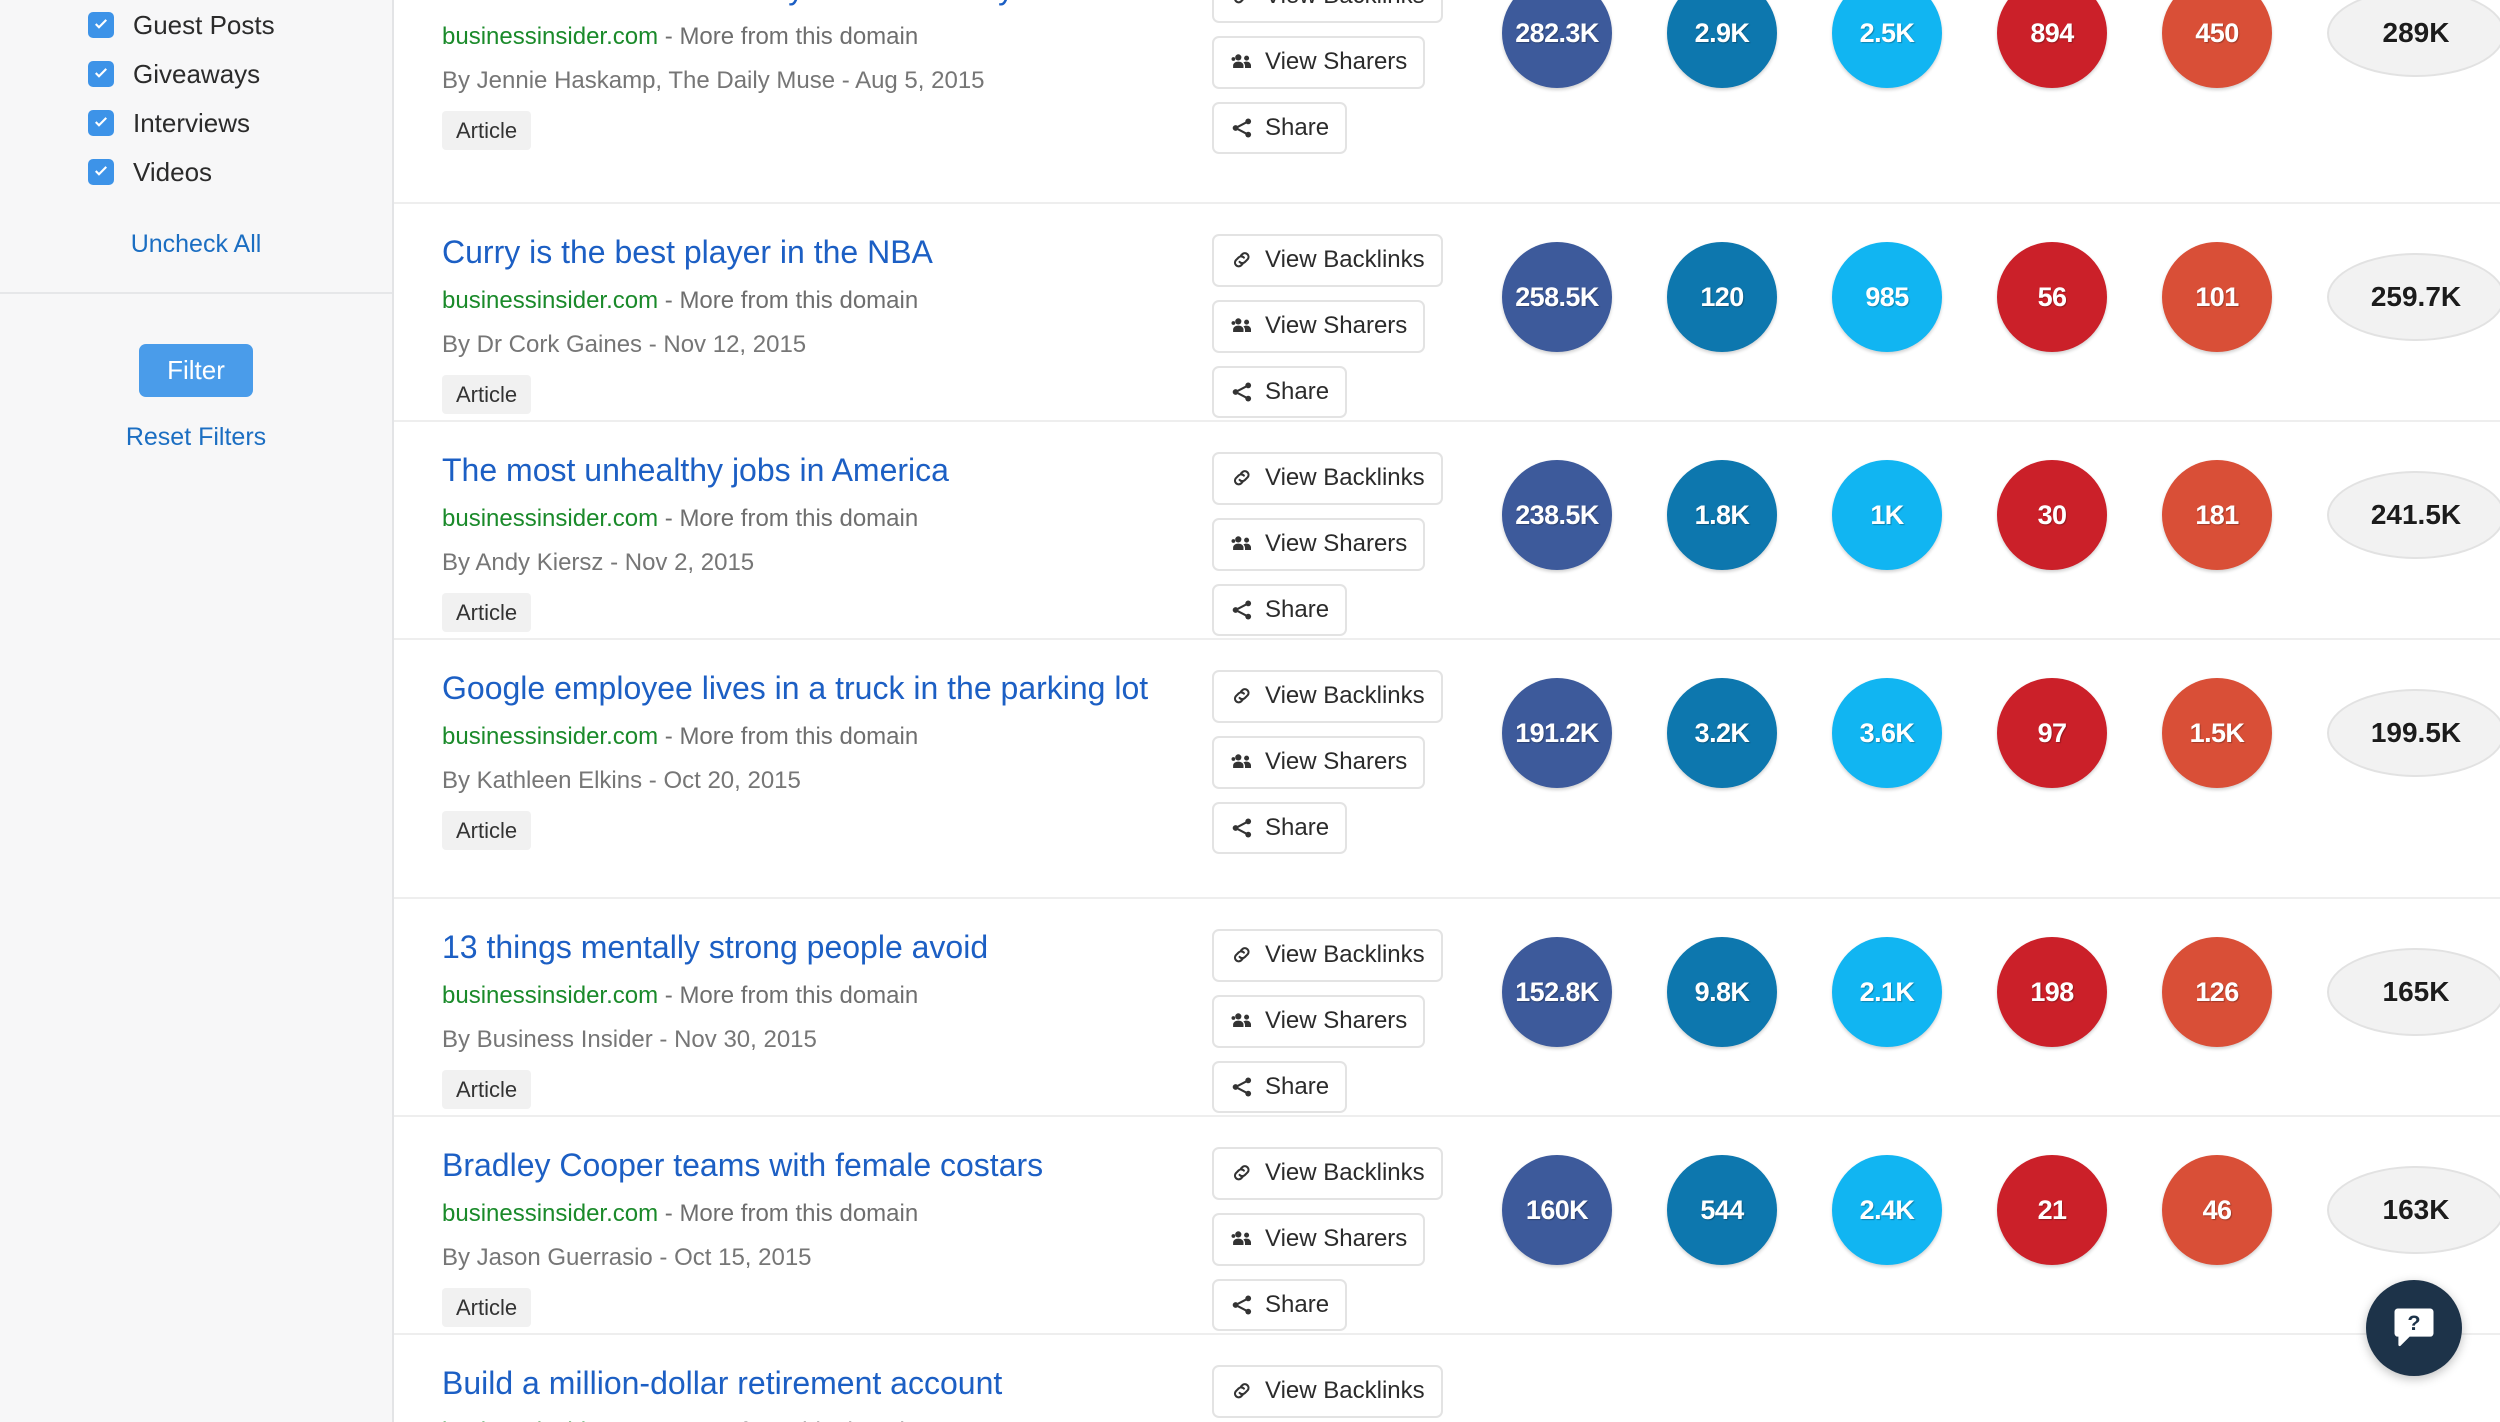 This screenshot has height=1422, width=2500. Describe the element at coordinates (196, 171) in the screenshot. I see `checkbox-row-videos: Videos` at that location.